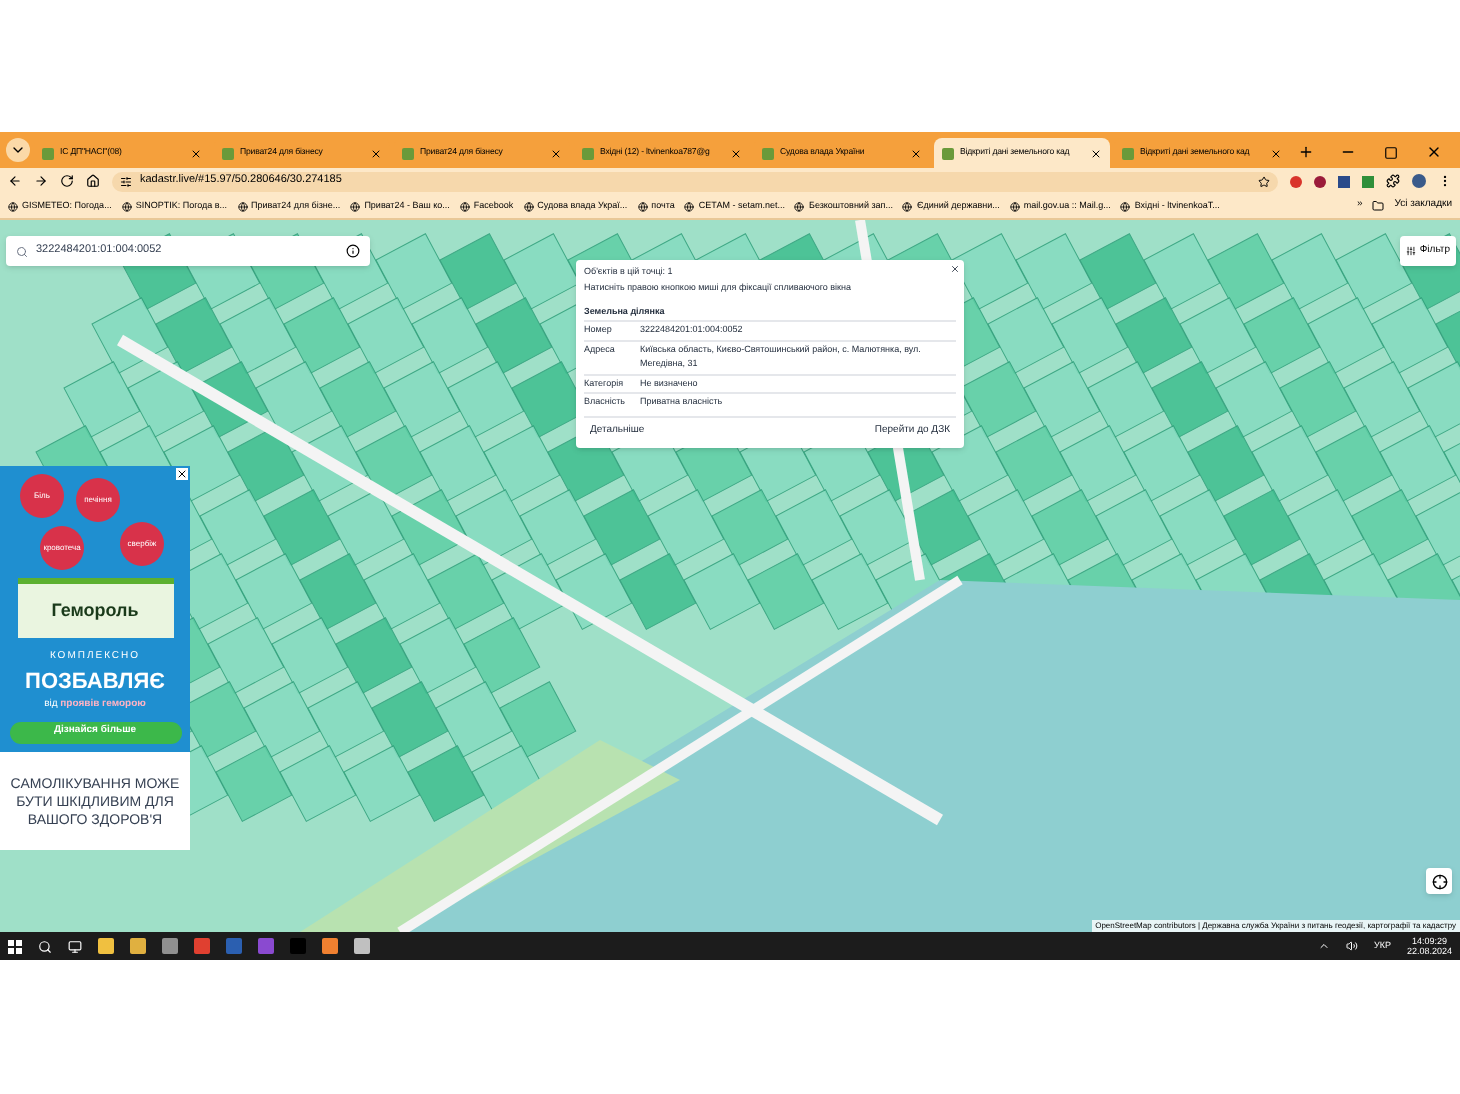 Image resolution: width=1460 pixels, height=1094 pixels. What do you see at coordinates (1351, 946) in the screenshot?
I see `volume-icon` at bounding box center [1351, 946].